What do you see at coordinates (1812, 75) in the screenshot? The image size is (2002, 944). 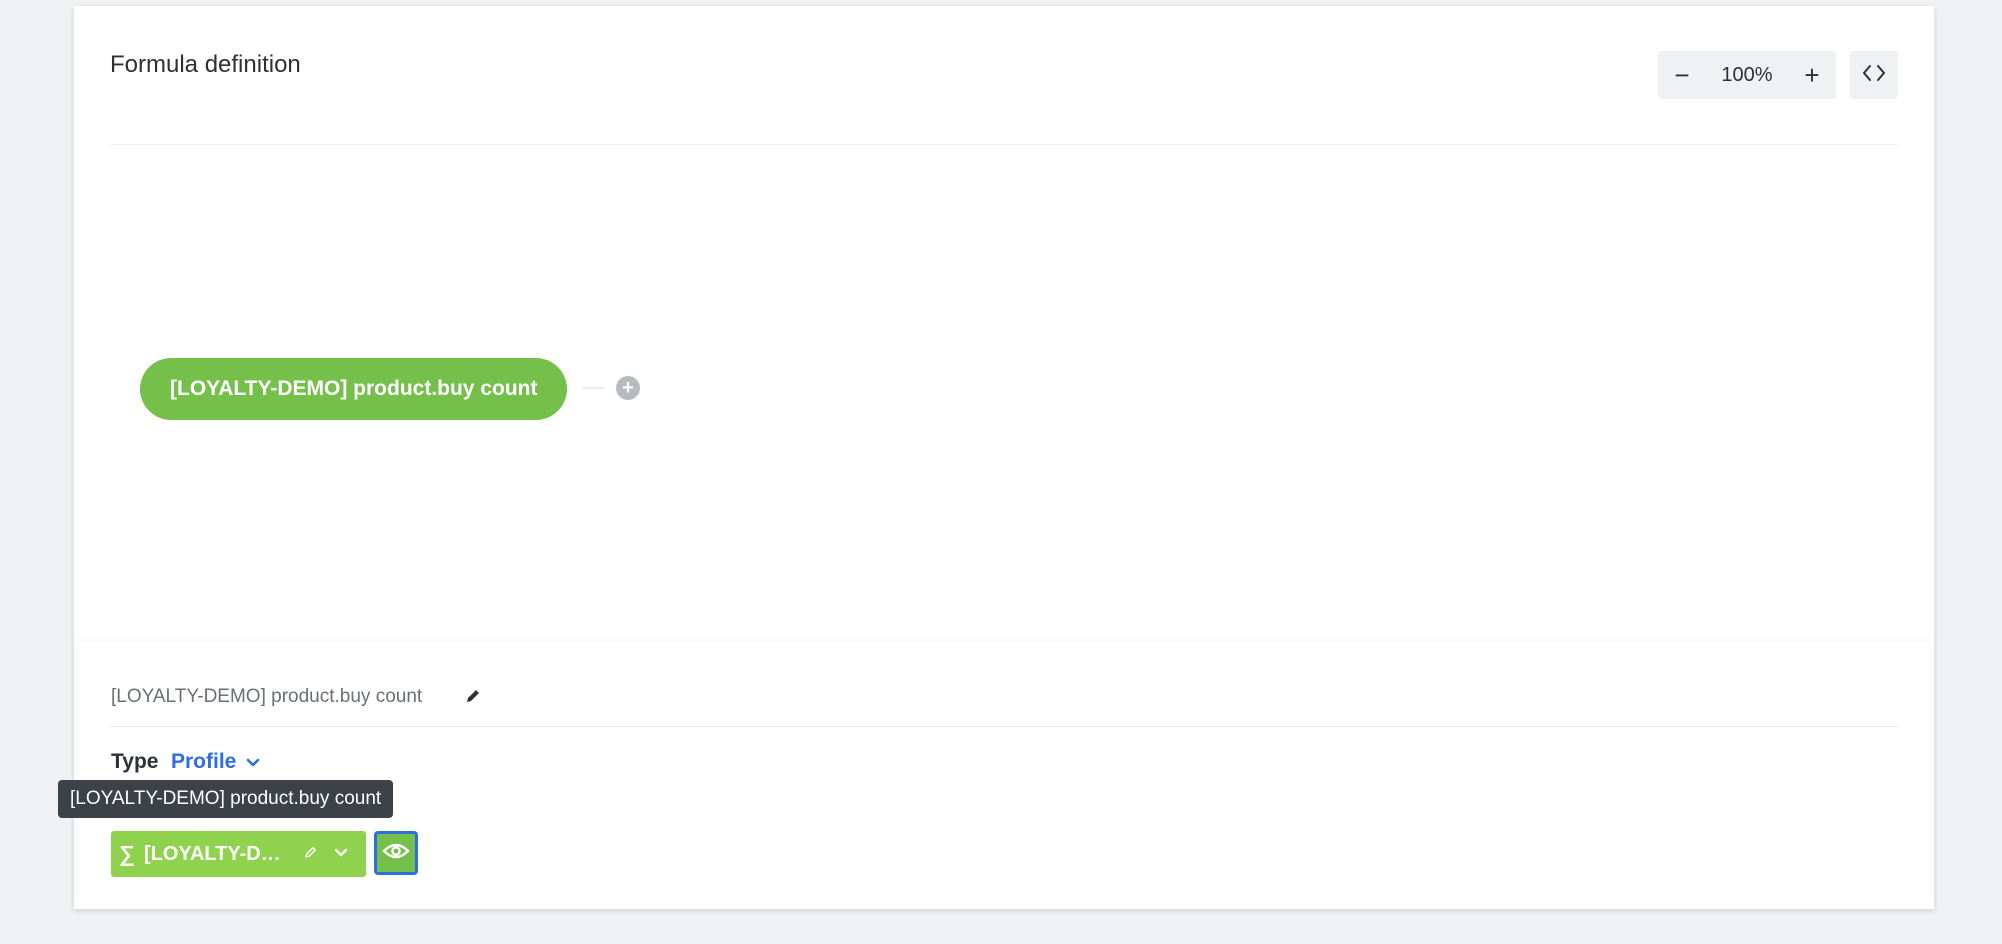 I see `zoom-in-button: +` at bounding box center [1812, 75].